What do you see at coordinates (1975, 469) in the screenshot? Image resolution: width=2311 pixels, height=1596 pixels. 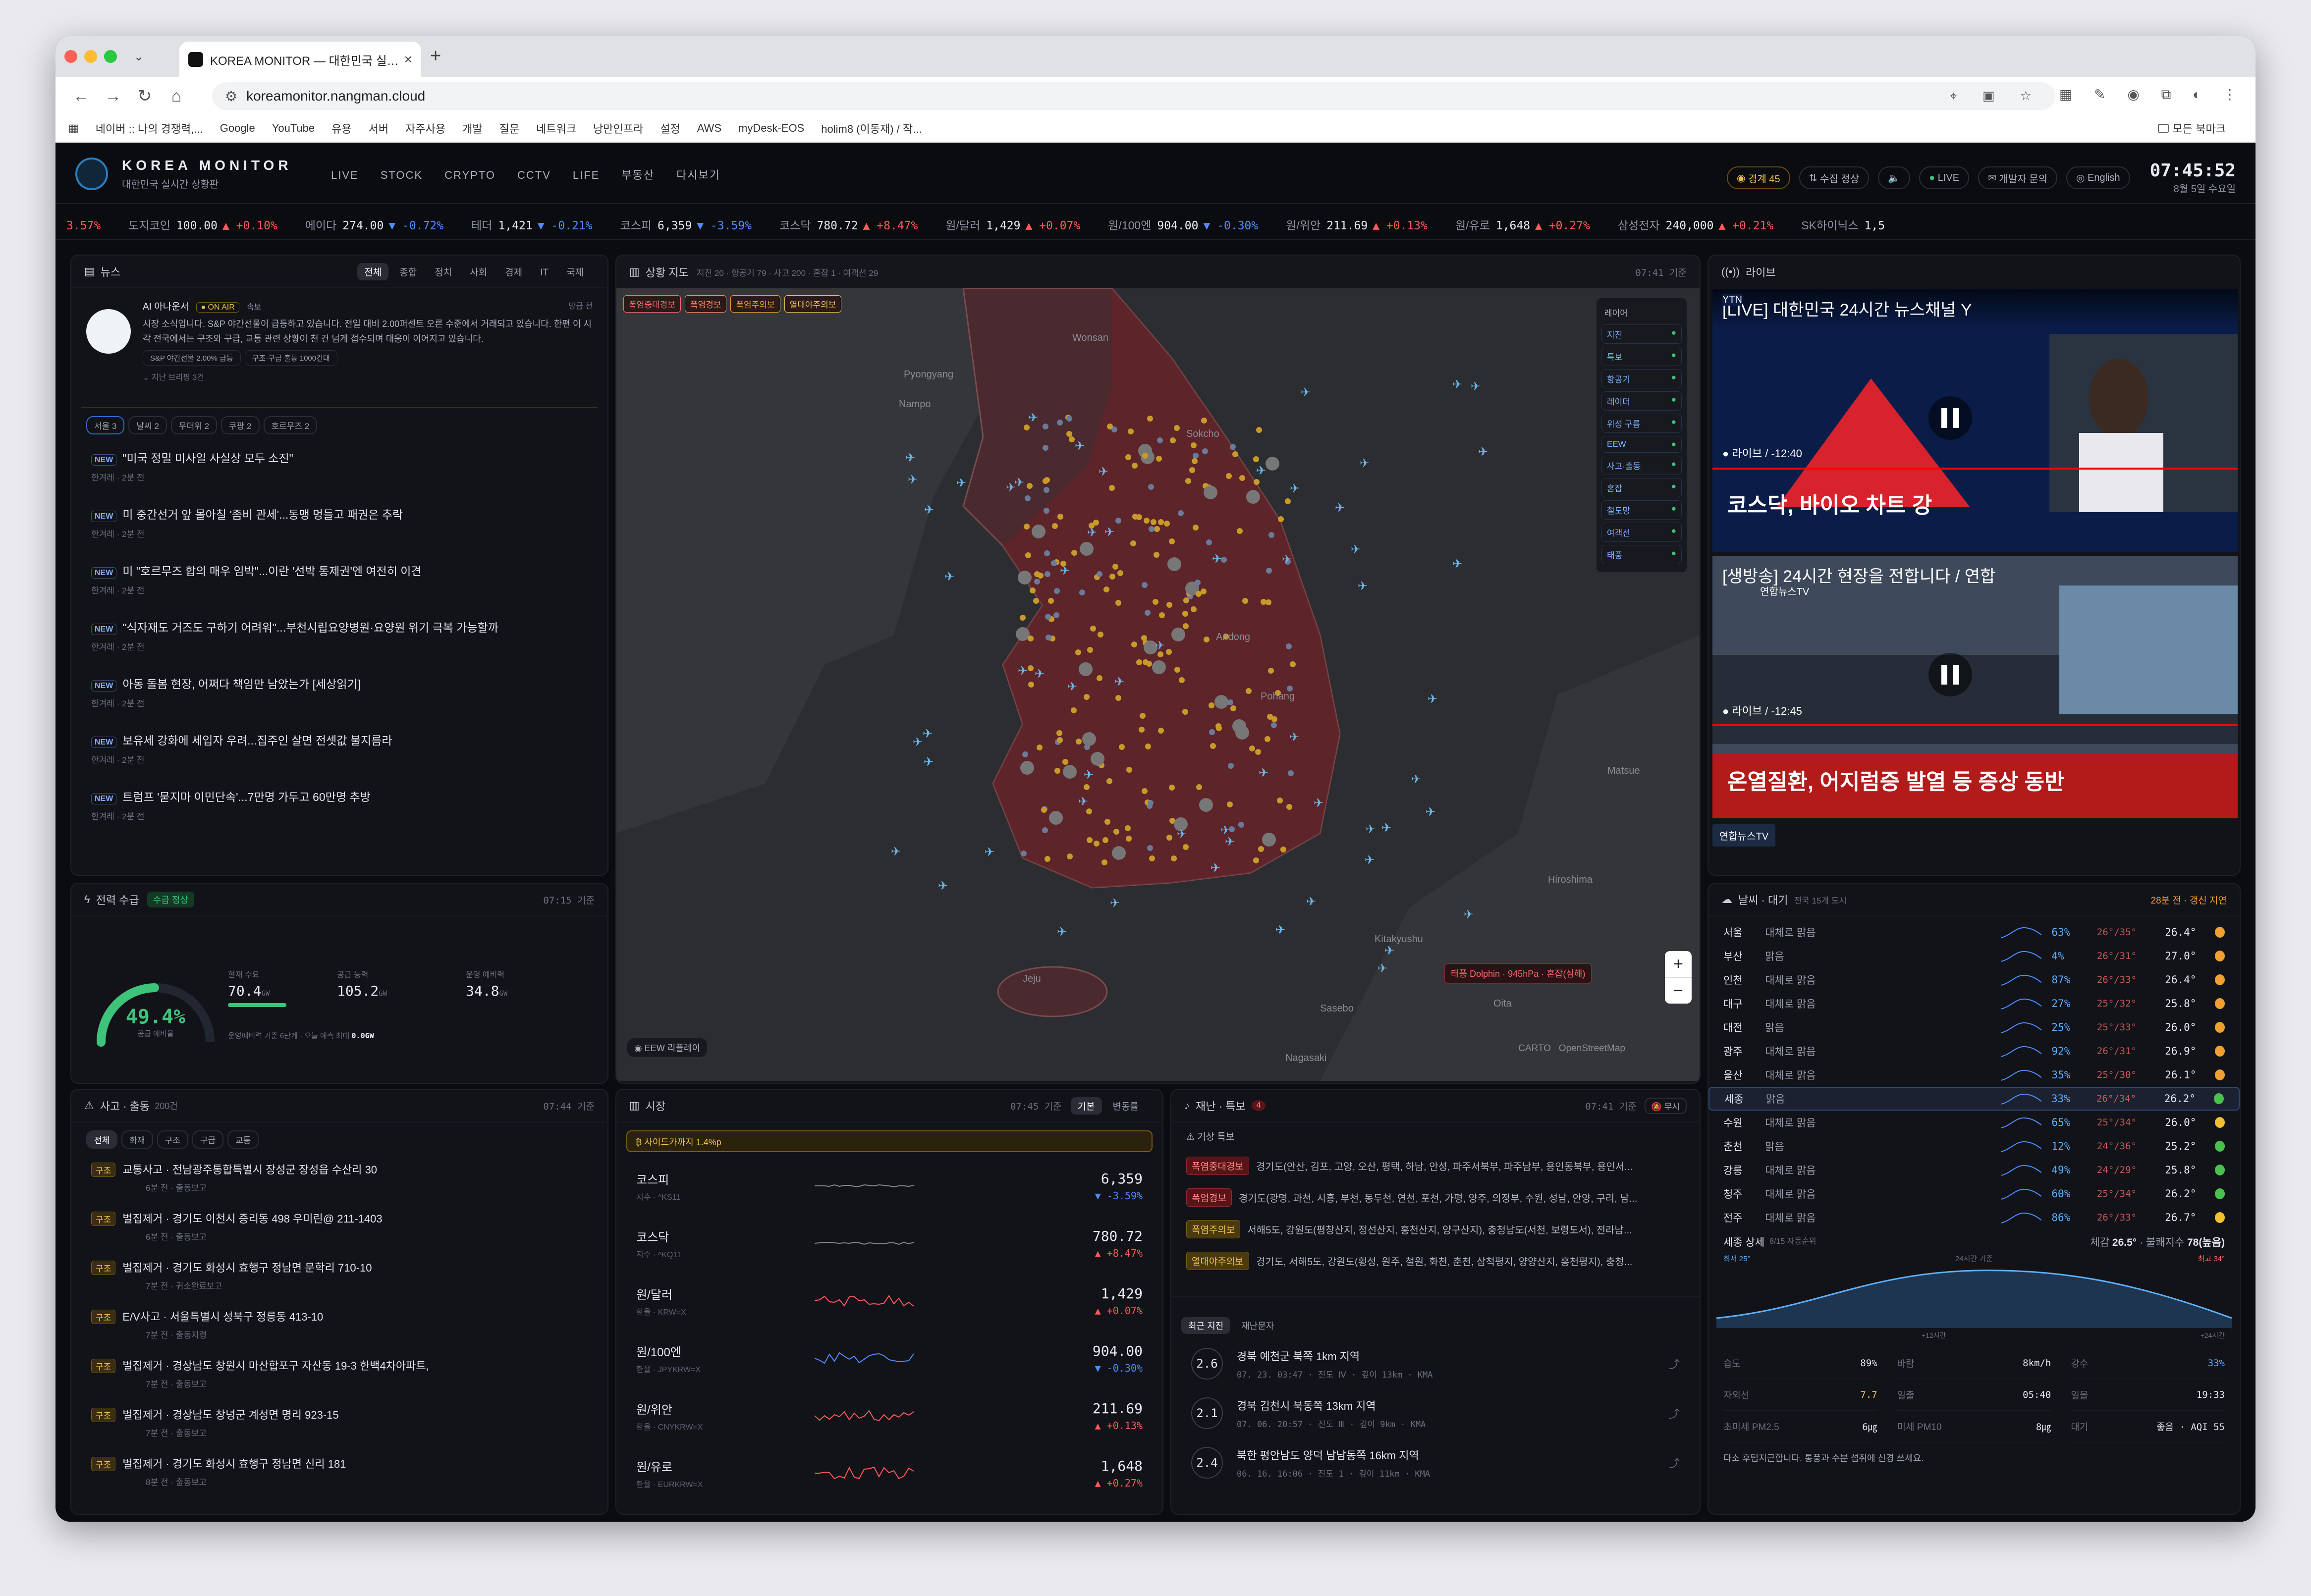 I see `ytn-progress-bar` at bounding box center [1975, 469].